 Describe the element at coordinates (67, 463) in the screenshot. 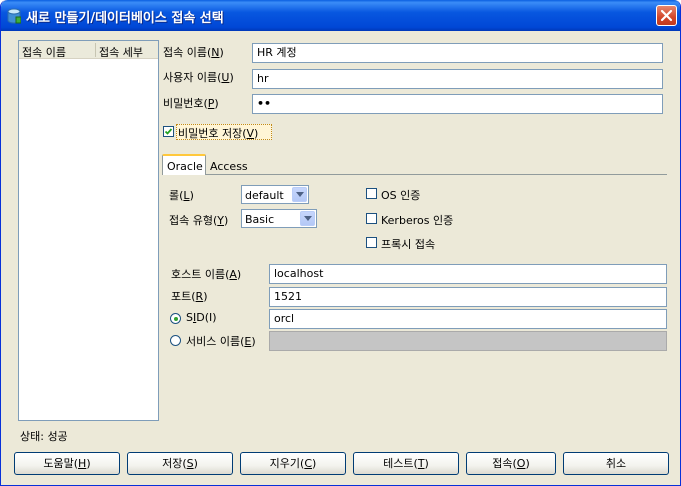

I see `help-button: 도움말(H)` at that location.